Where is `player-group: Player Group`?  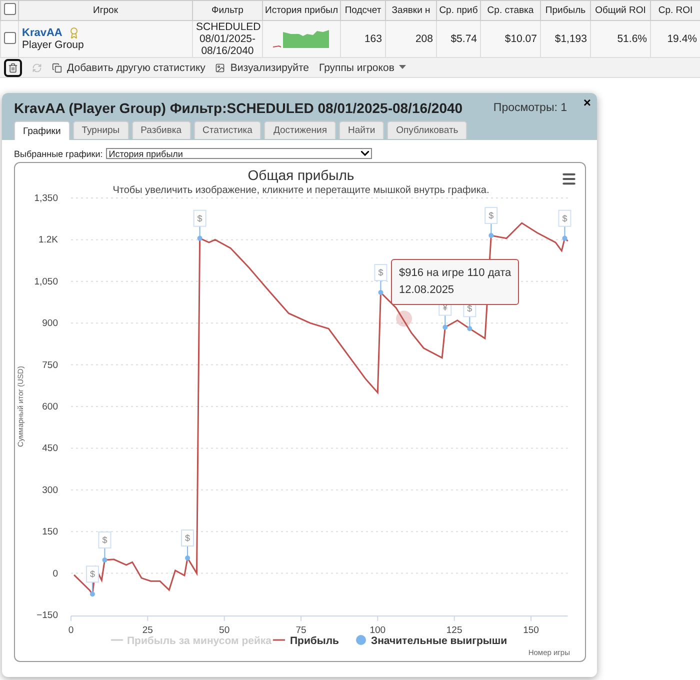
player-group: Player Group is located at coordinates (105, 45).